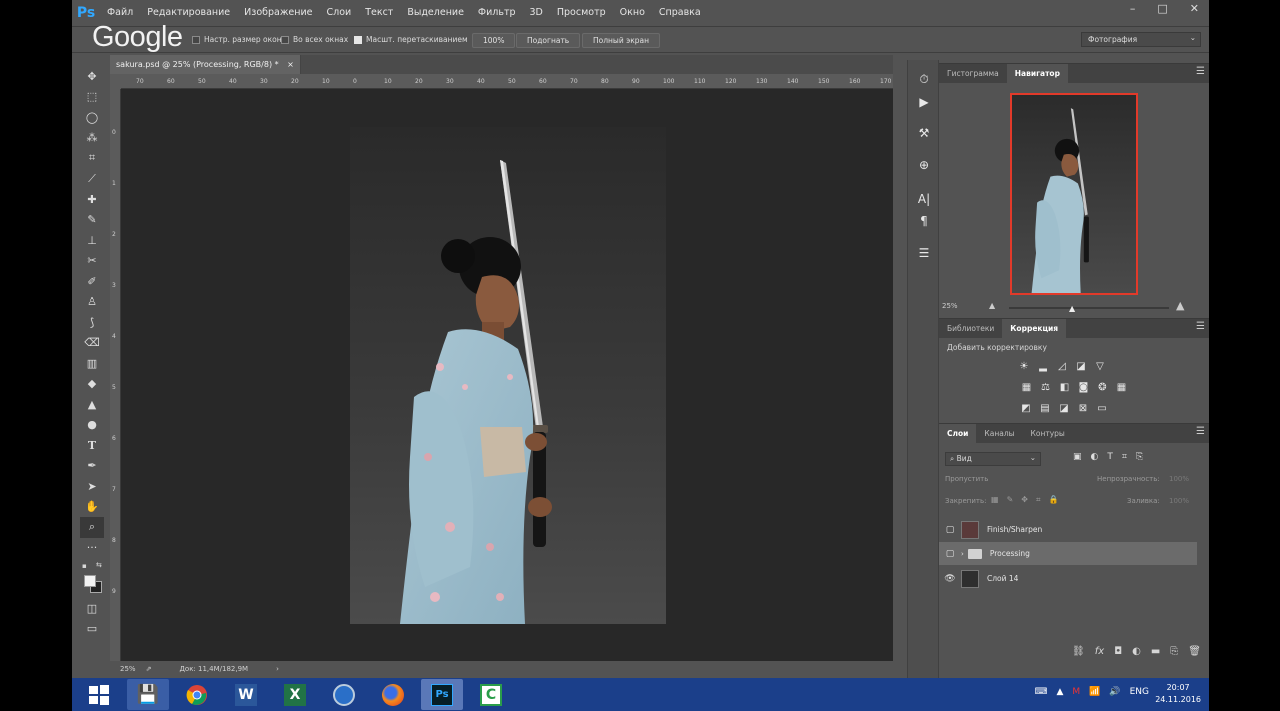 This screenshot has height=711, width=1280. What do you see at coordinates (1078, 651) in the screenshot?
I see `link-layers-icon: ⛓` at bounding box center [1078, 651].